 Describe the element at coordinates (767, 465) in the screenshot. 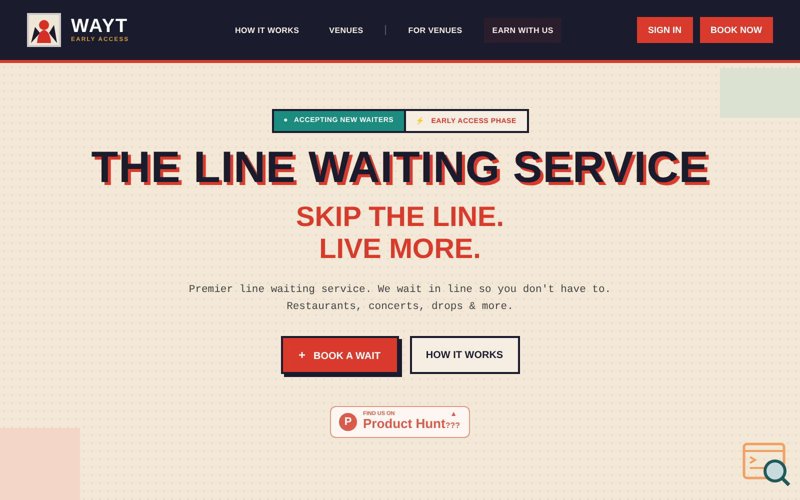

I see `browser-magnifier-icon` at that location.